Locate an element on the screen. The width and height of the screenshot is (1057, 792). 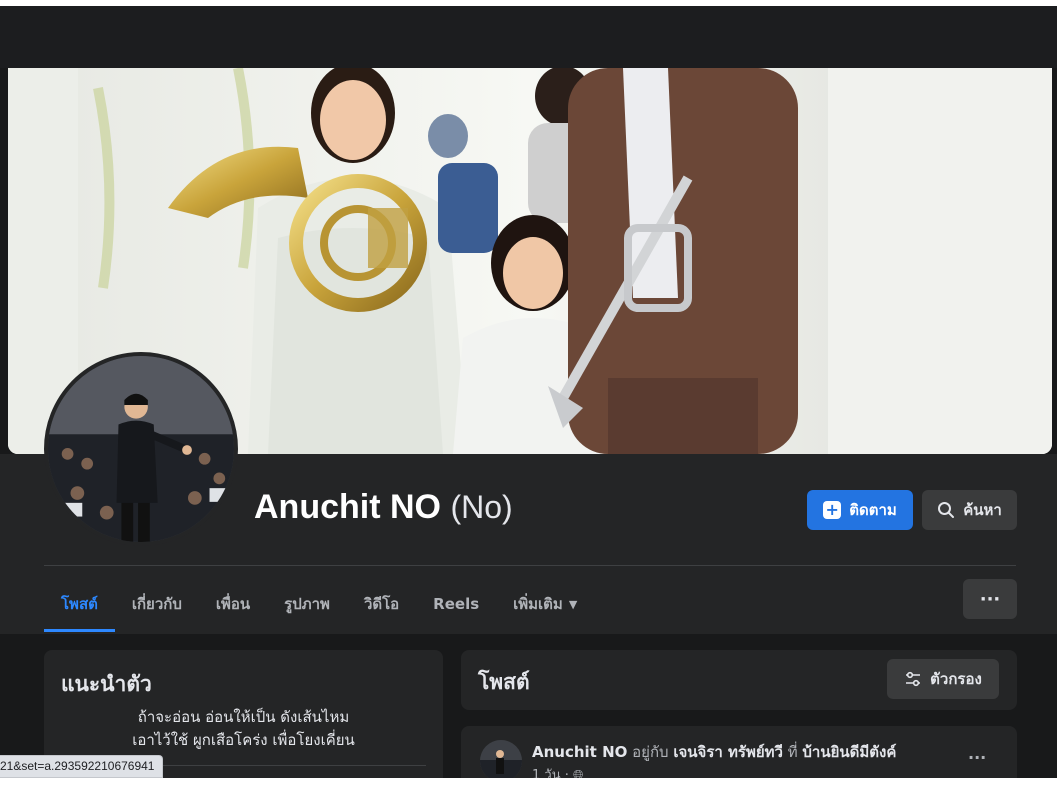
tab-friends-label: เพื่อน is located at coordinates (233, 604).